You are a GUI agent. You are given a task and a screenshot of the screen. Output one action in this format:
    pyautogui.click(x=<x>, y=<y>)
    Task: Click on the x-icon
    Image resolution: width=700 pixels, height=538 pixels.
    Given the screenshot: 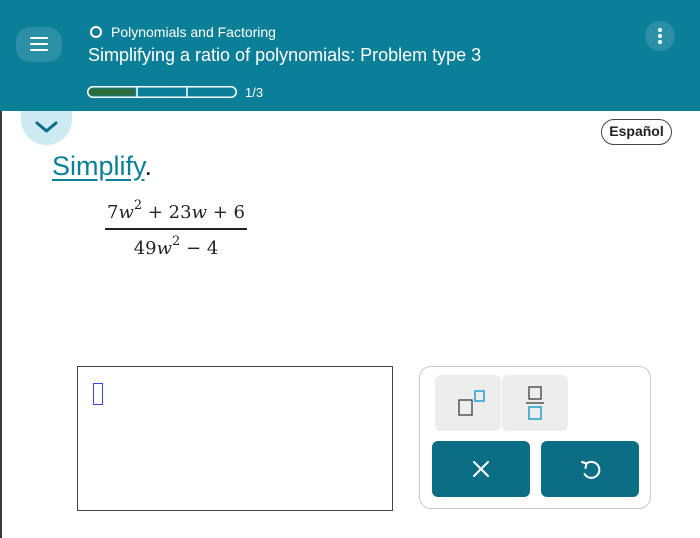 What is the action you would take?
    pyautogui.click(x=481, y=469)
    